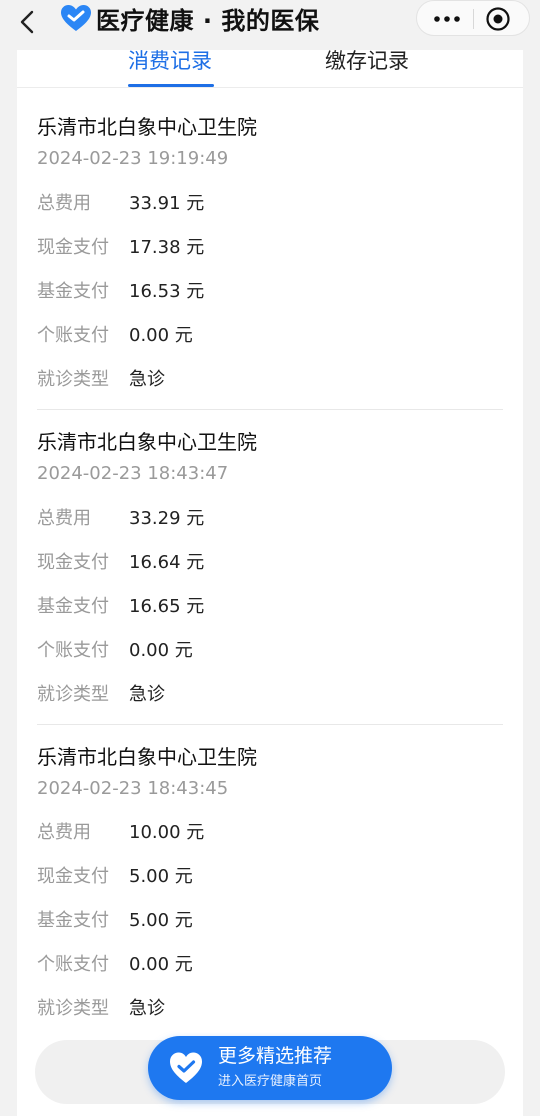  What do you see at coordinates (270, 1068) in the screenshot?
I see `more-recommendations-button: 更多精选推荐 进入医疗健康首页` at bounding box center [270, 1068].